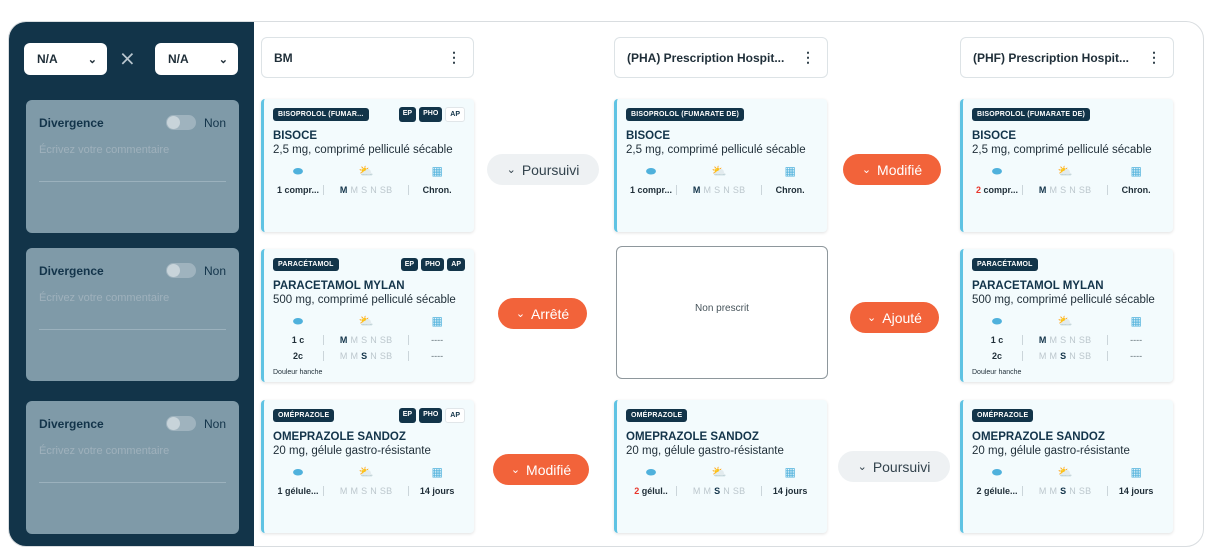 Image resolution: width=1209 pixels, height=554 pixels. I want to click on divergence-card-3: Divergence Non Écrivez votre commentaire, so click(132, 467).